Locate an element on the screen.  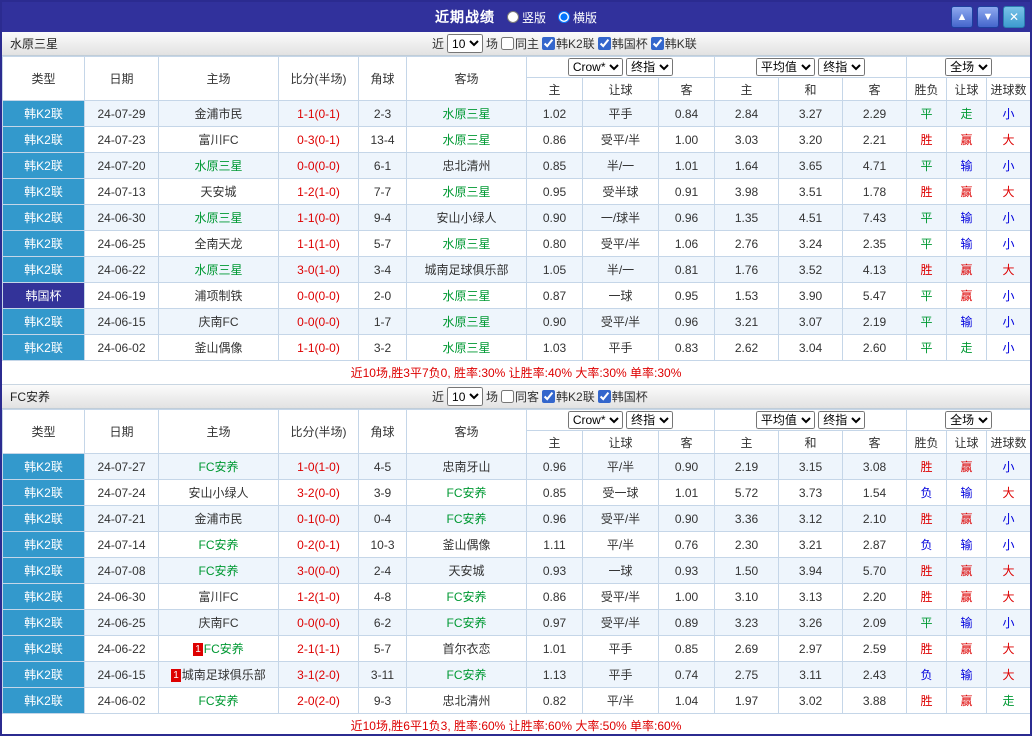
recent-label: 近 is located at coordinates (438, 397).